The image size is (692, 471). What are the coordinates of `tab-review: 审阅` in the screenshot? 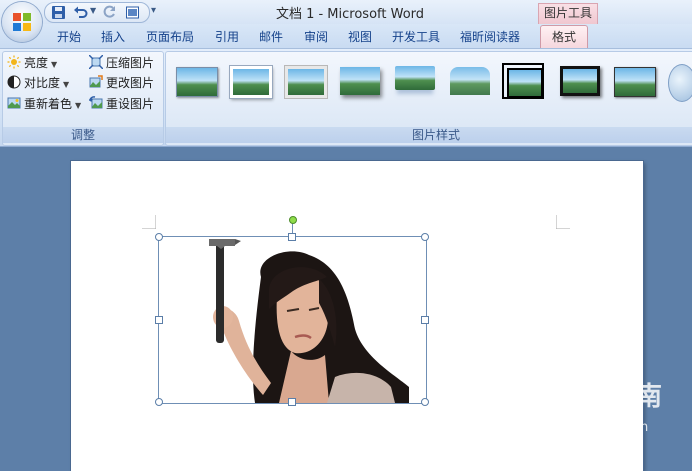 It's located at (316, 37).